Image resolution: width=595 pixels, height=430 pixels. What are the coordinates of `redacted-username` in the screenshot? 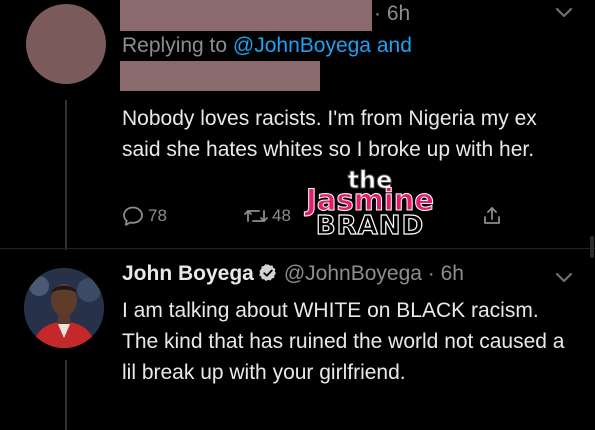 It's located at (246, 15).